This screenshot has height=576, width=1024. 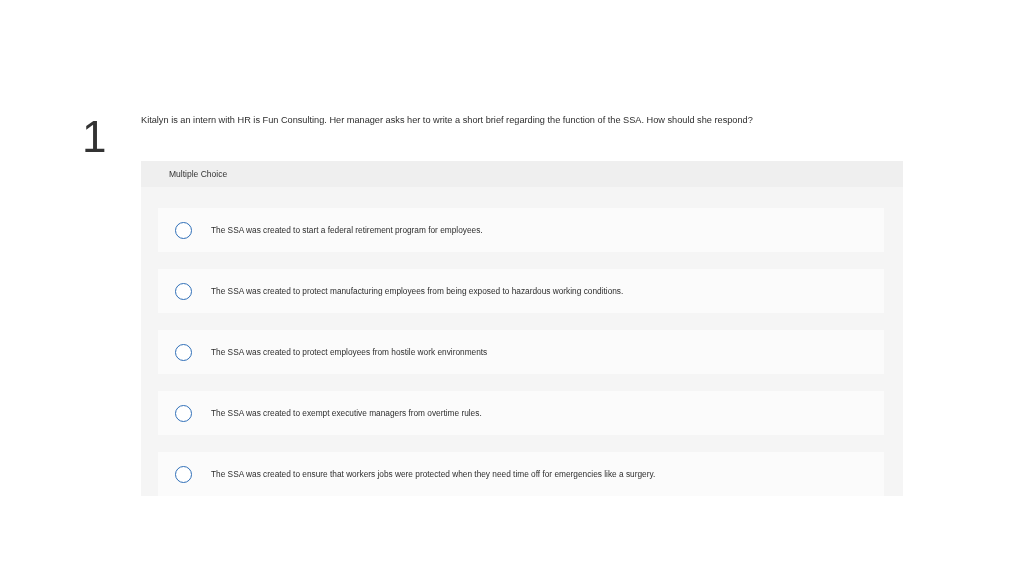 What do you see at coordinates (349, 352) in the screenshot?
I see `option-text: The SSA was created to protect employees from hostile work environments` at bounding box center [349, 352].